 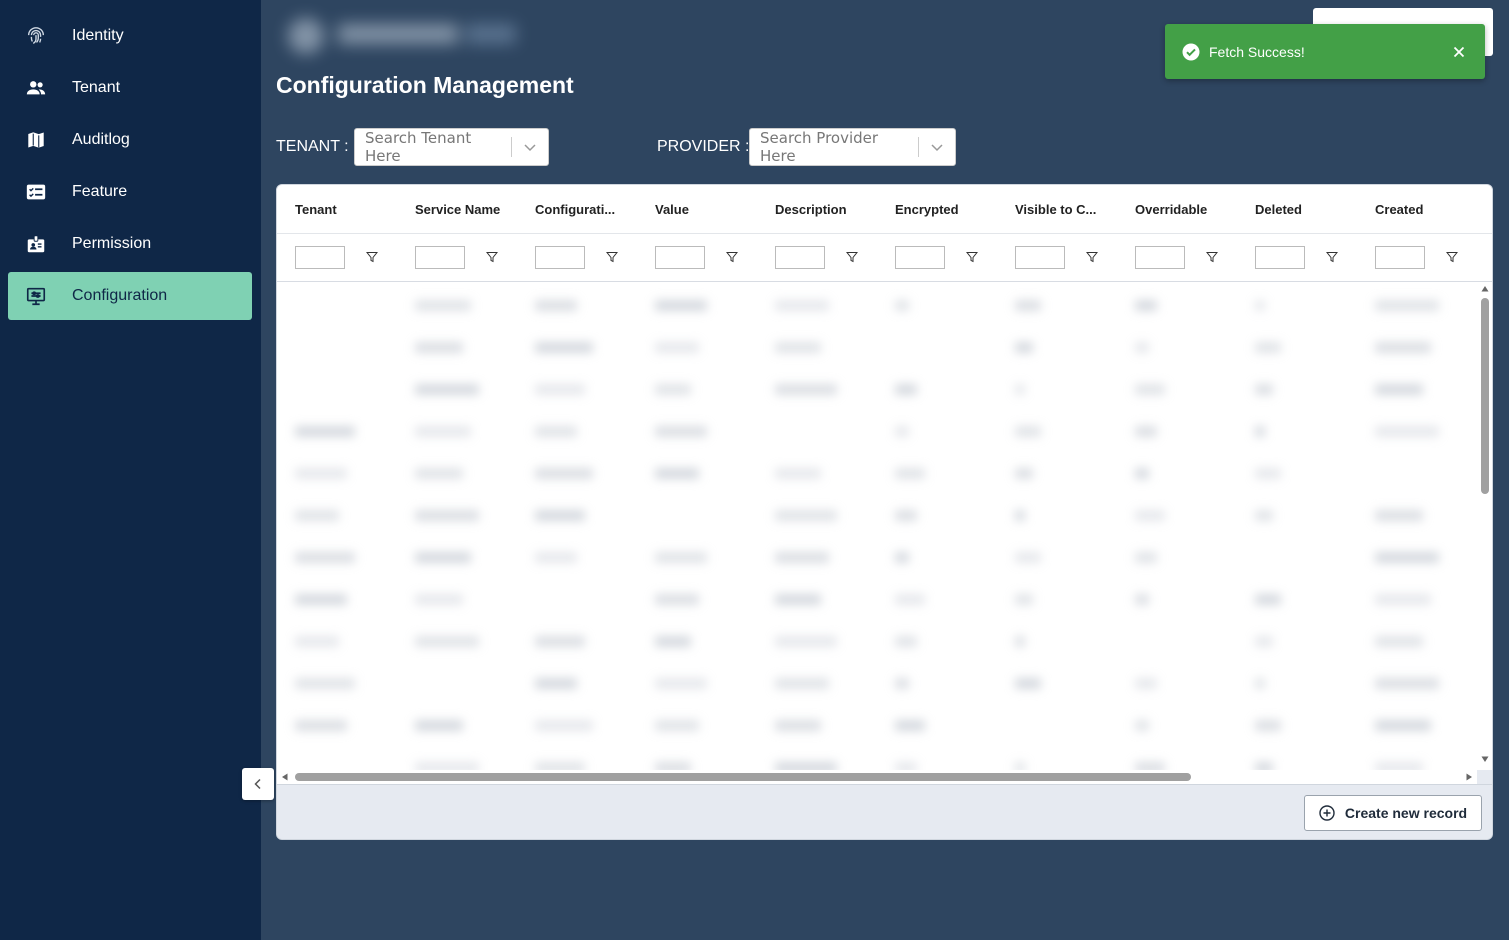 I want to click on horizontal-scrollbar, so click(x=877, y=777).